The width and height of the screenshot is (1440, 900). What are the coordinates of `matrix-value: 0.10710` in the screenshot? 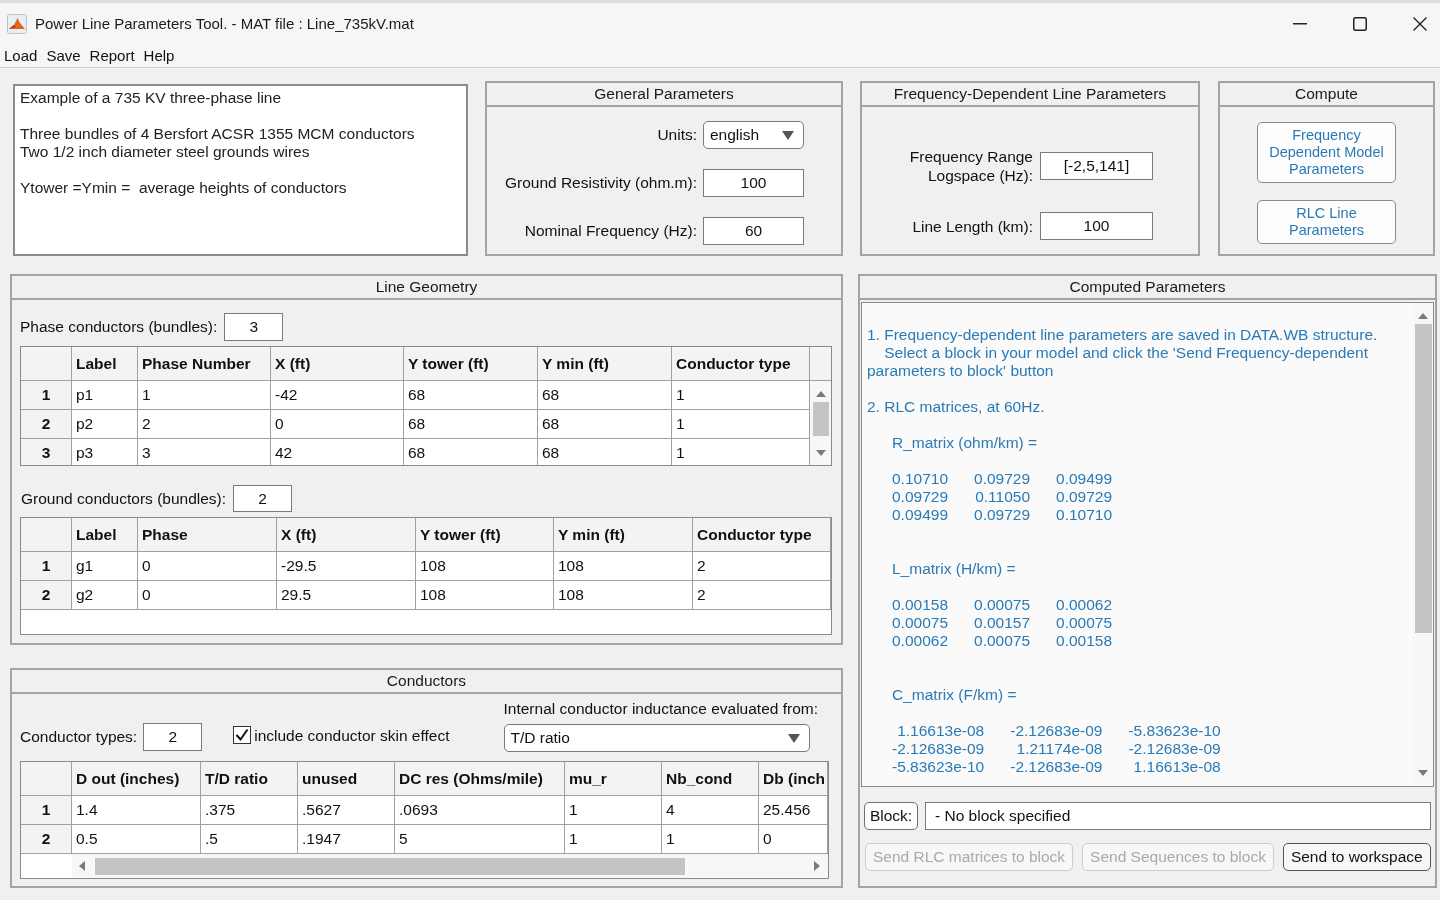 It's located at (1084, 515).